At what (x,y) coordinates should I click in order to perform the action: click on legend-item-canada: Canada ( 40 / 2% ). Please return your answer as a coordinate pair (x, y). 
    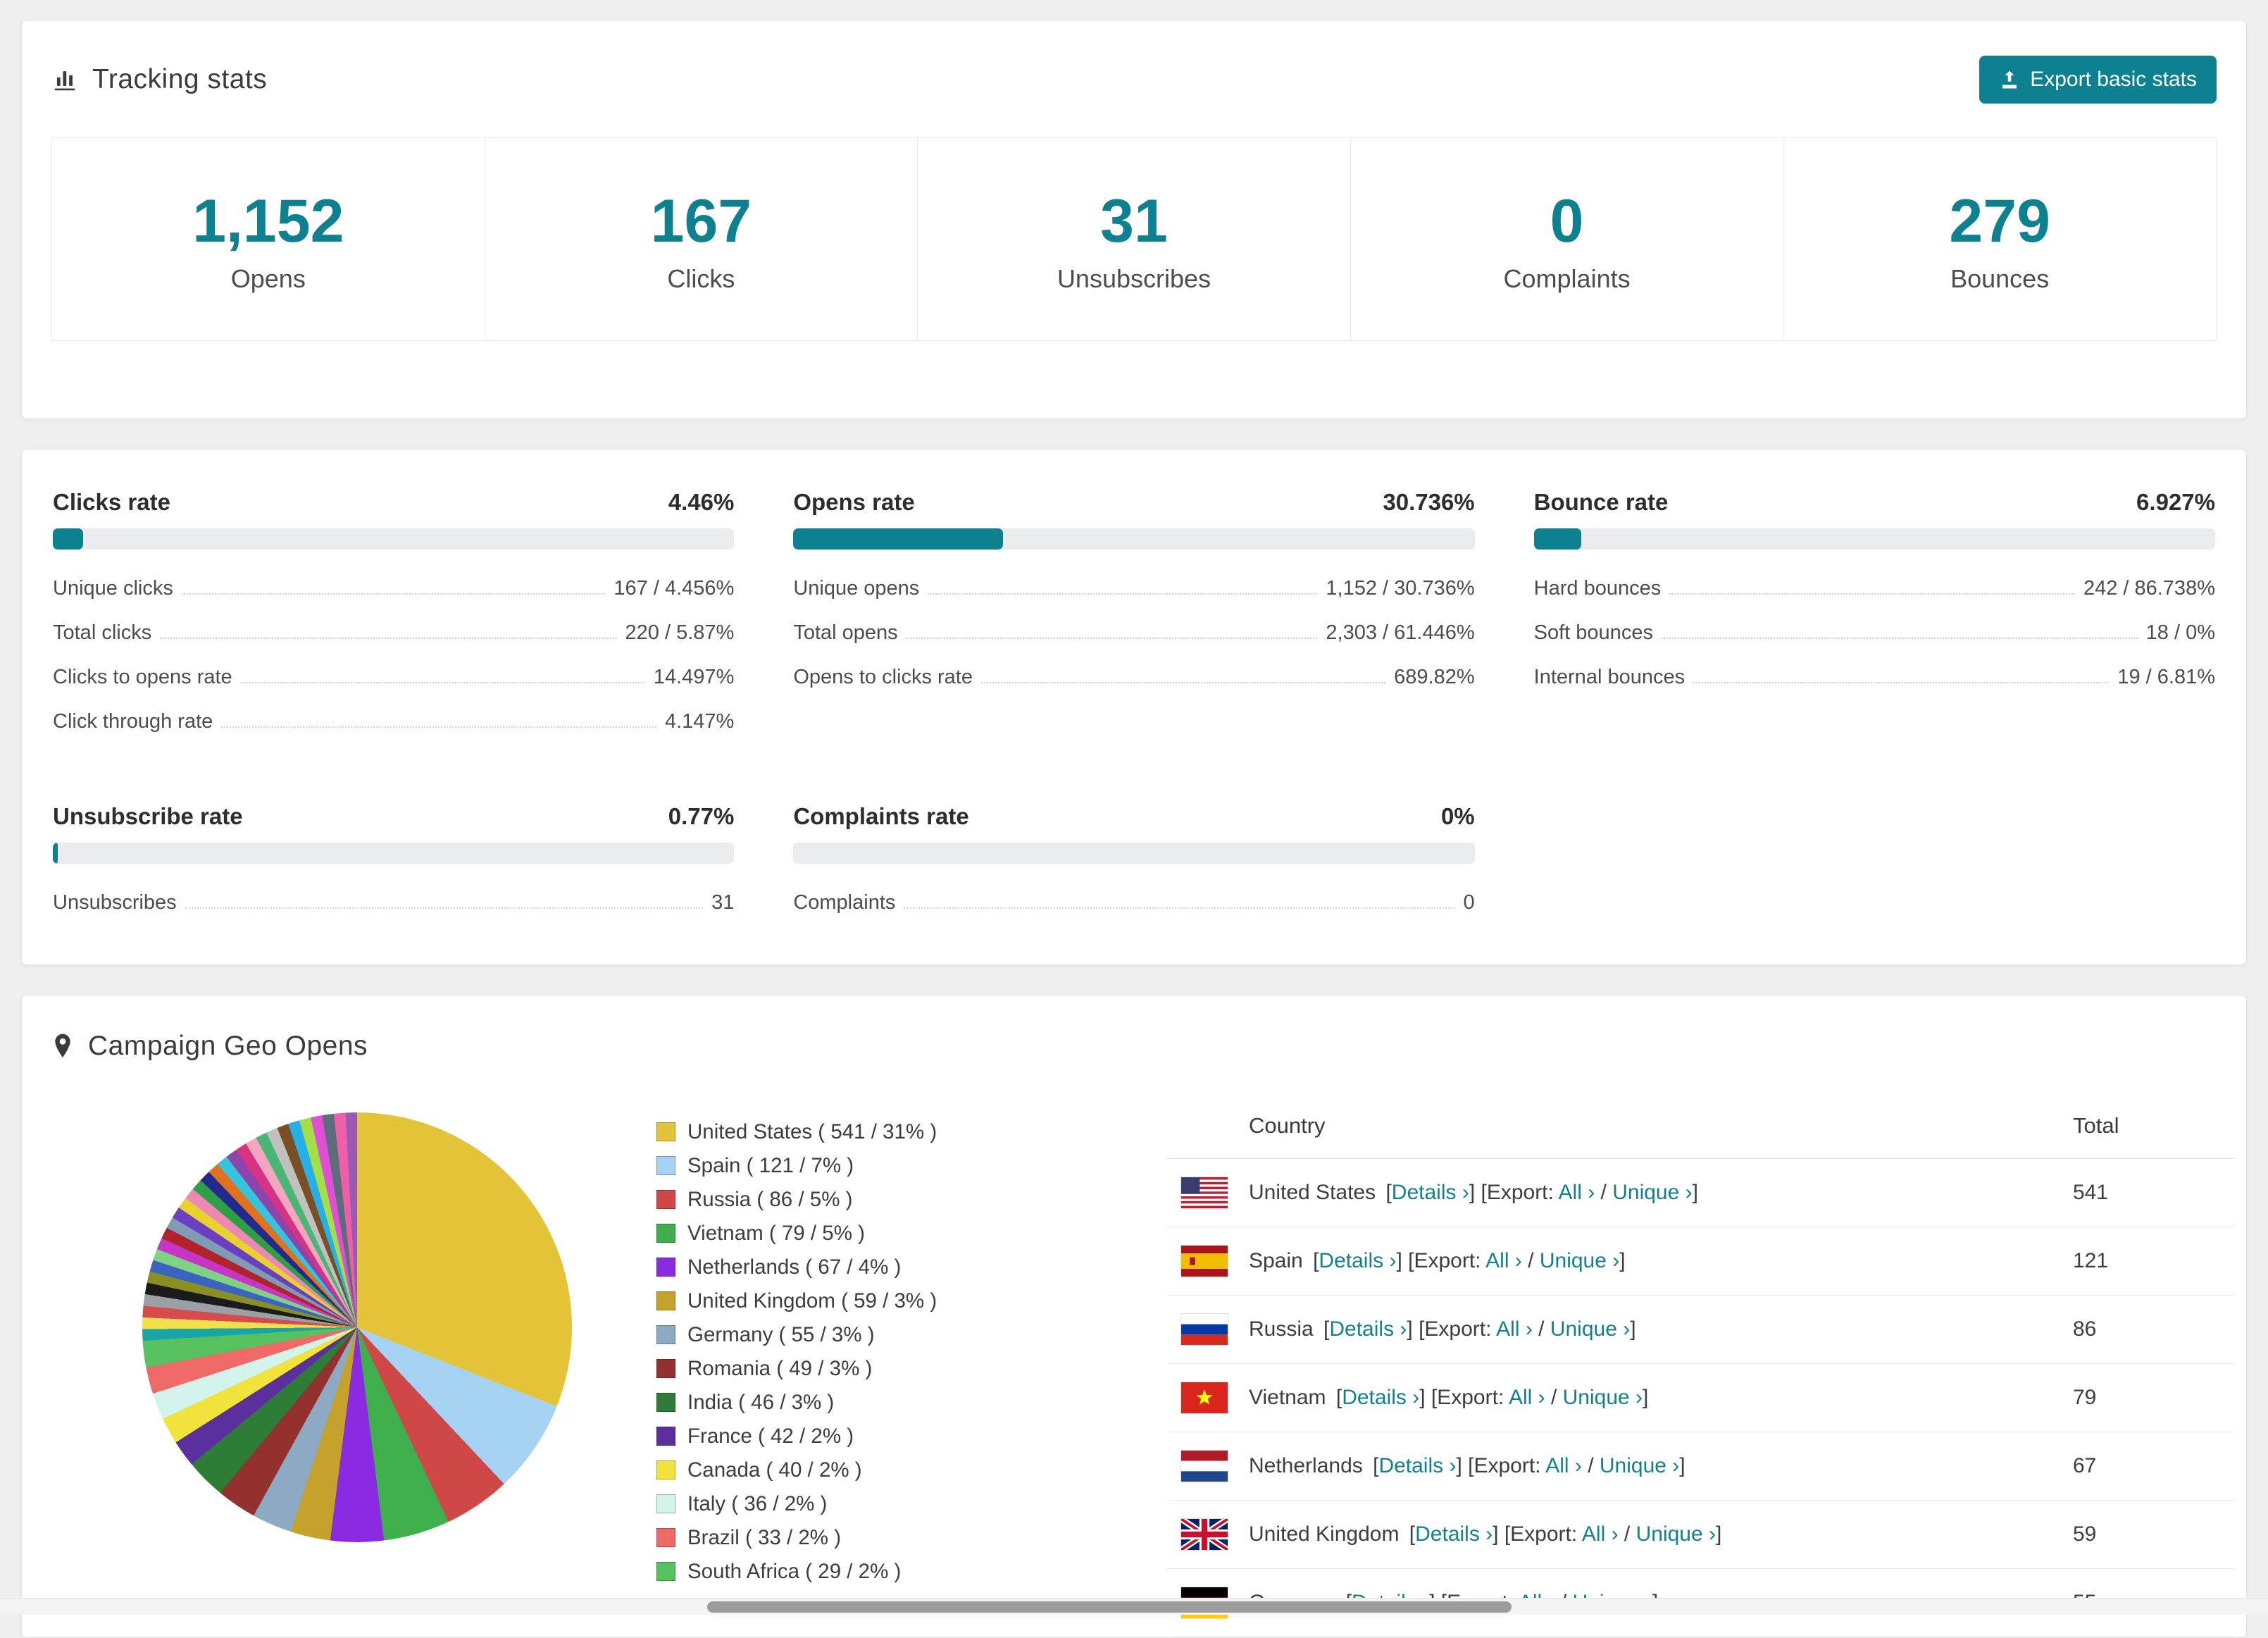
    Looking at the image, I should click on (818, 1470).